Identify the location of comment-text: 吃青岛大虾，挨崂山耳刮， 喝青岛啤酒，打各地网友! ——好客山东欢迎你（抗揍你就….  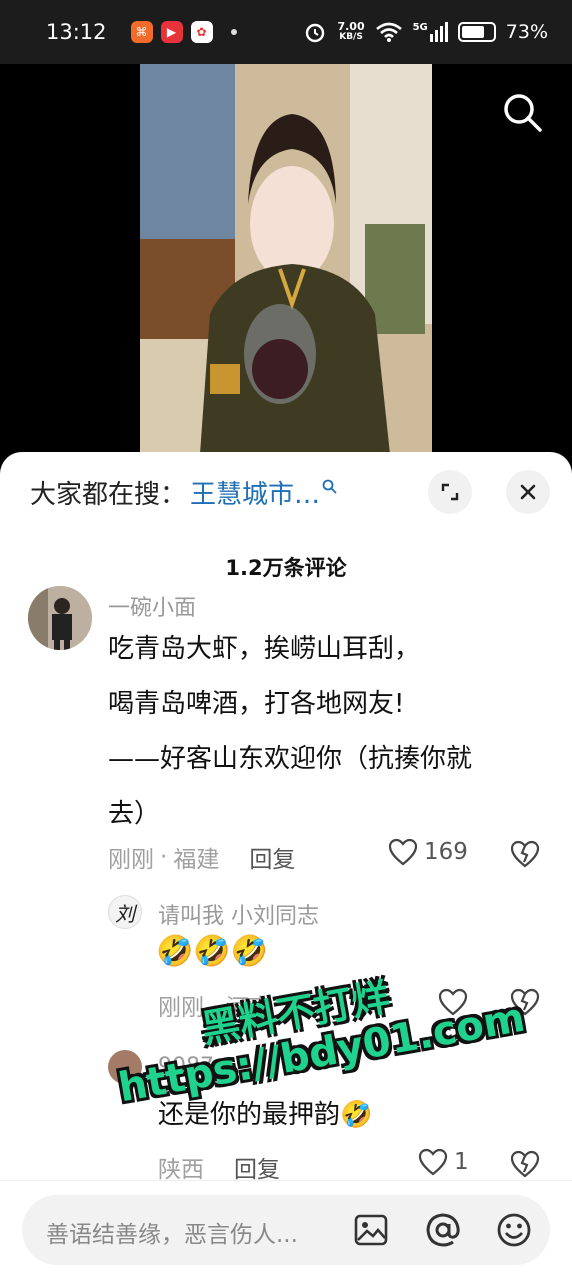
(290, 732).